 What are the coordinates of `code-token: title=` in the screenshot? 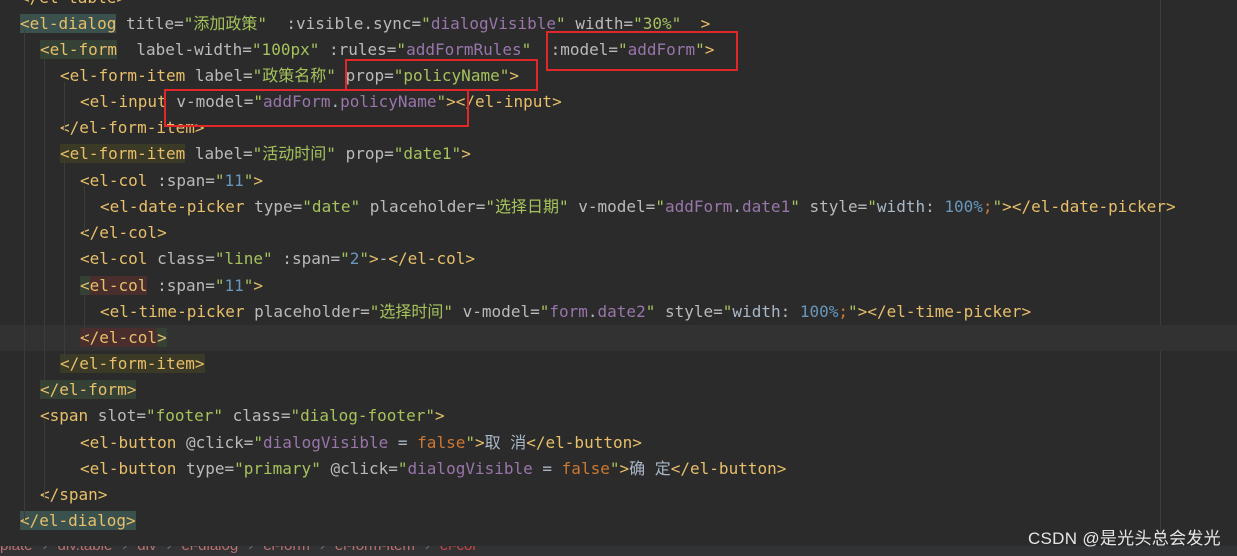 It's located at (150, 23).